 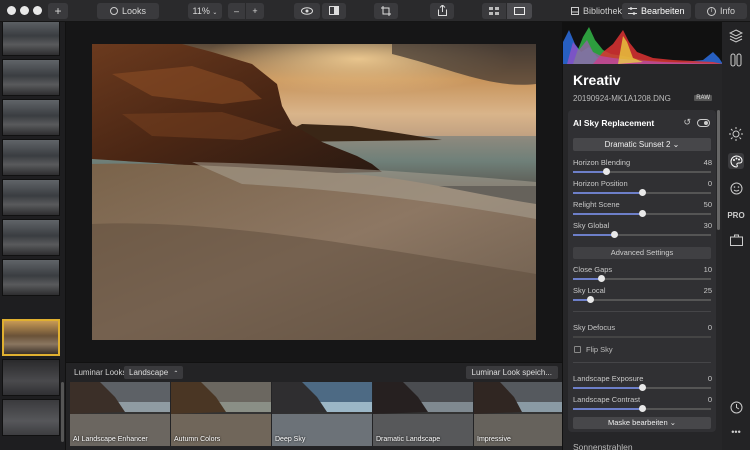 I want to click on palette-icon, so click(x=736, y=161).